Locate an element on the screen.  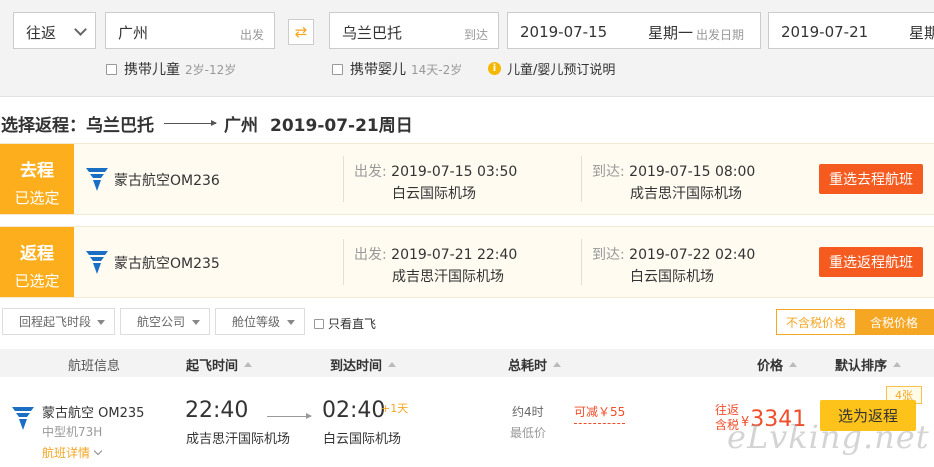
to-city-value: 乌兰巴托 is located at coordinates (372, 33).